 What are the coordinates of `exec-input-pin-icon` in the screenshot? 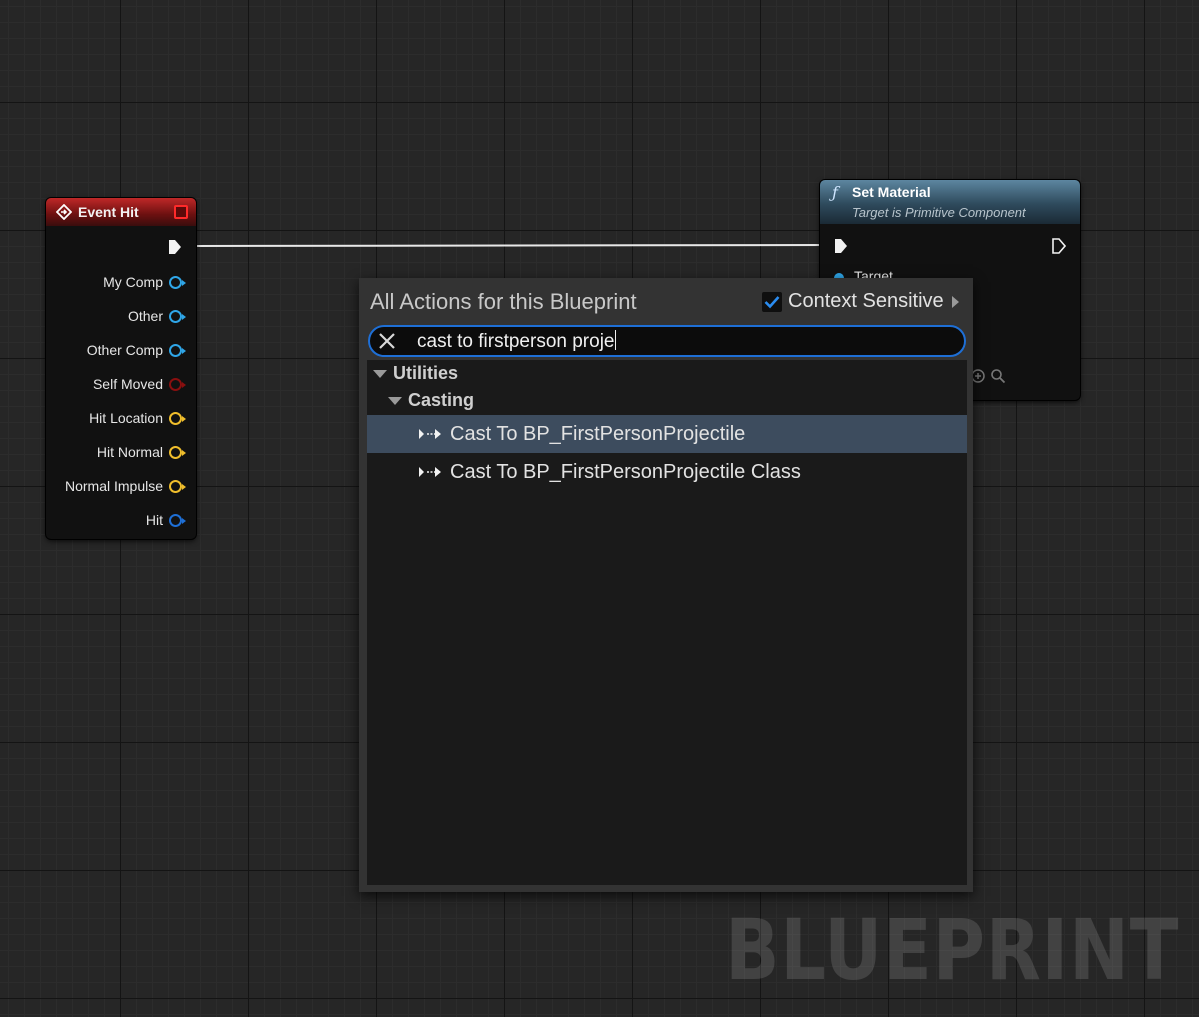 It's located at (841, 246).